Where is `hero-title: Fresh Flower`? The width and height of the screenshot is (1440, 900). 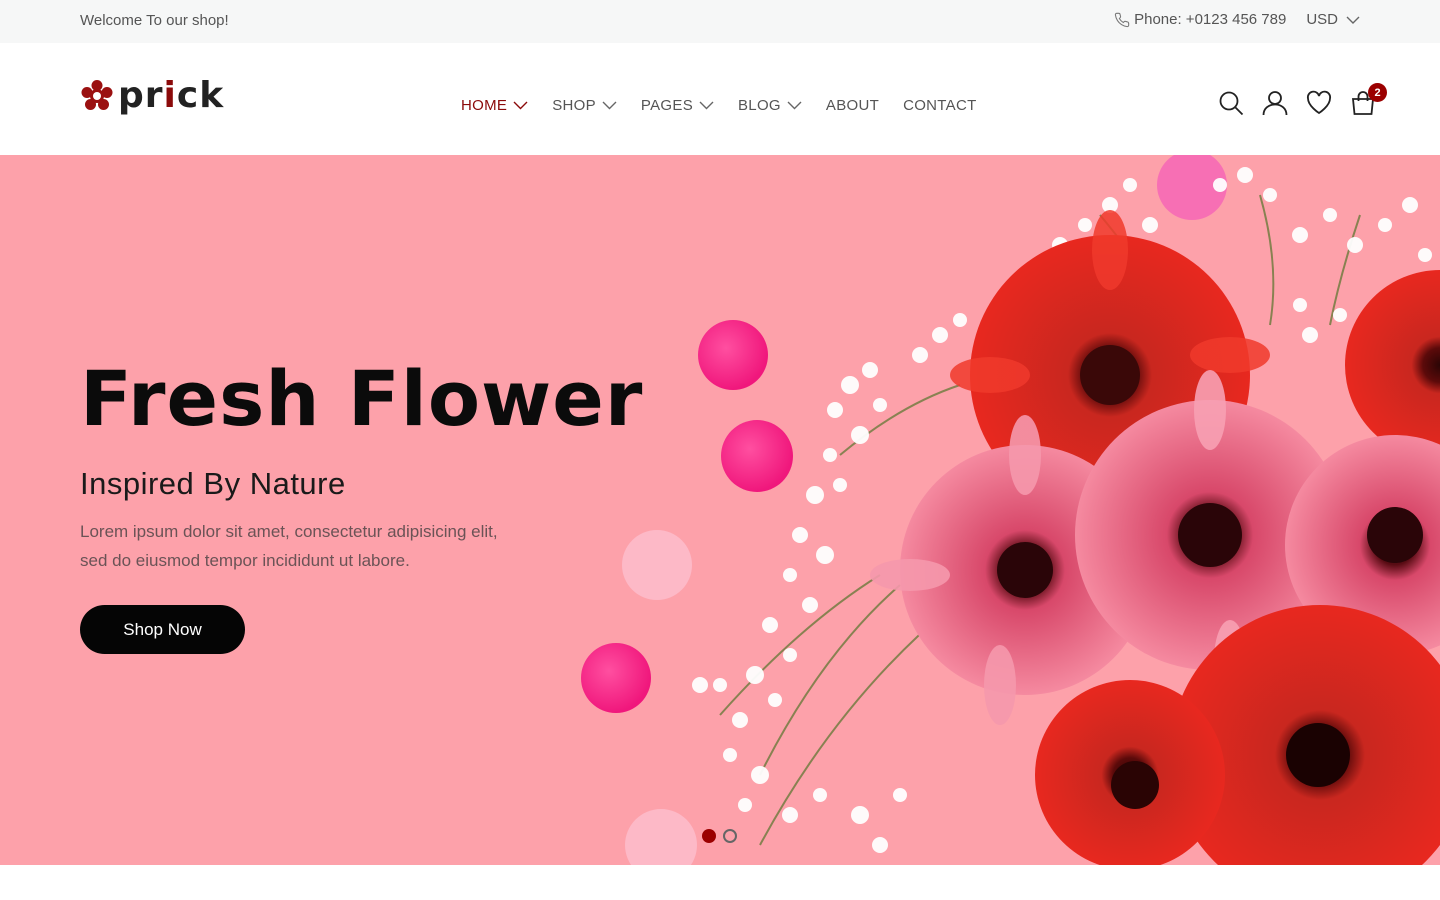
hero-title: Fresh Flower is located at coordinates (362, 398).